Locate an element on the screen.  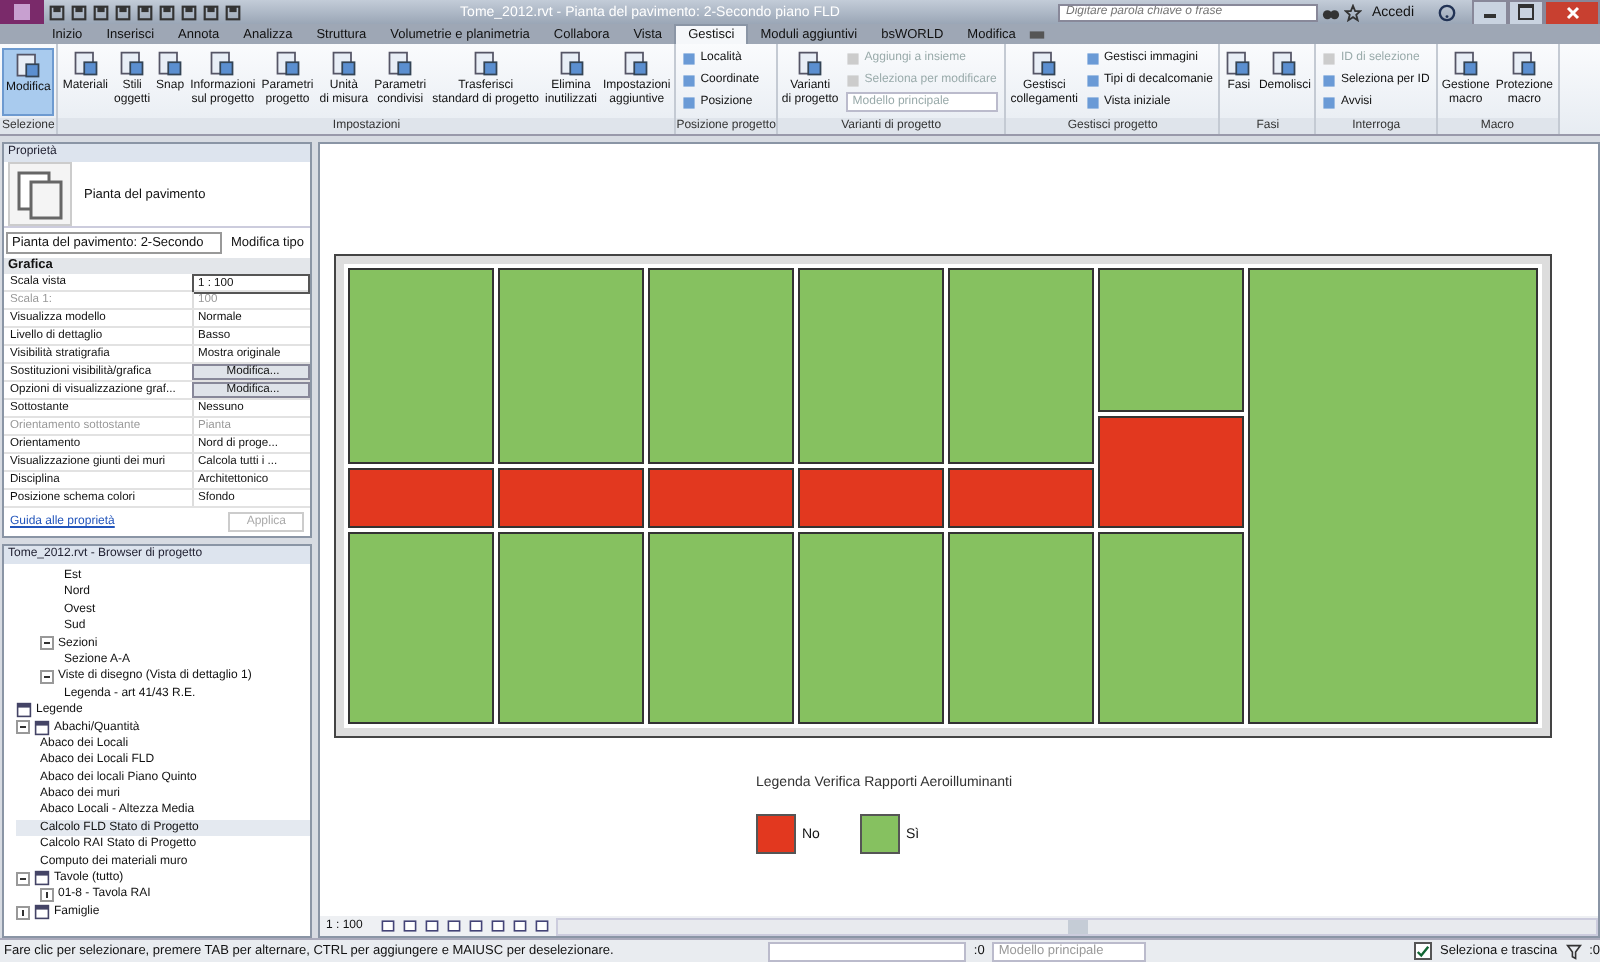
close-button is located at coordinates (1572, 12).